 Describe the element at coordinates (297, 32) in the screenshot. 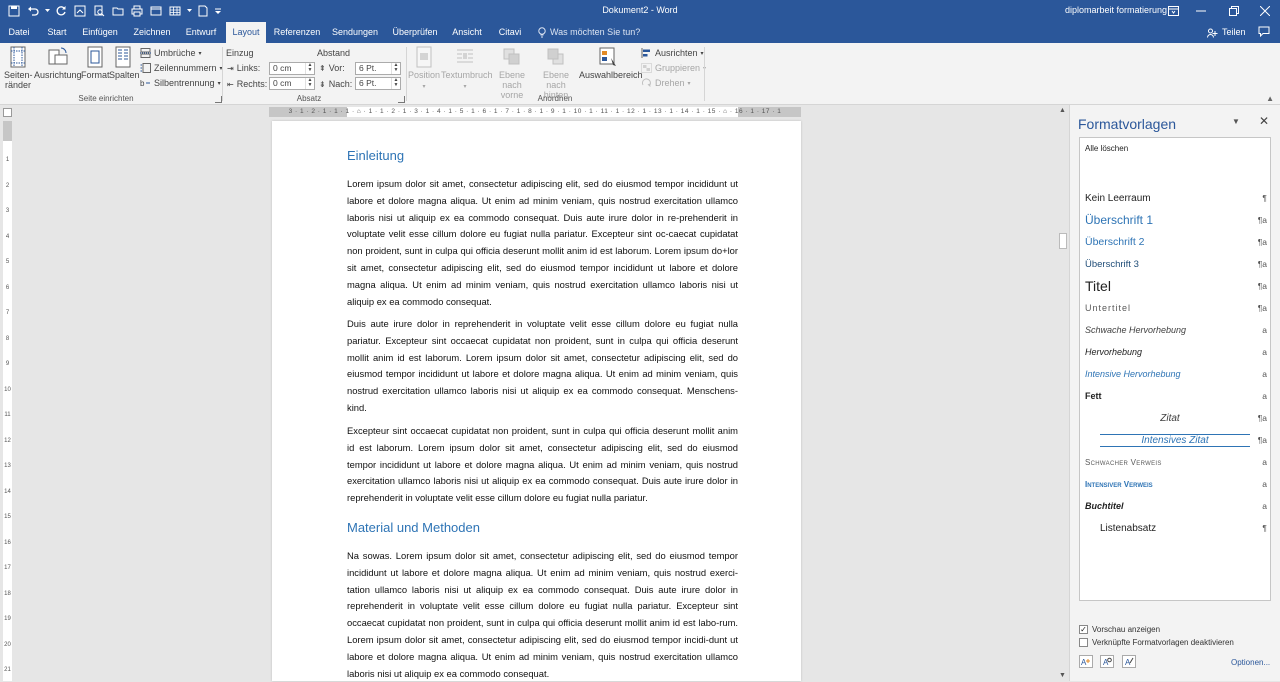

I see `tab-referenzen: Referenzen` at that location.